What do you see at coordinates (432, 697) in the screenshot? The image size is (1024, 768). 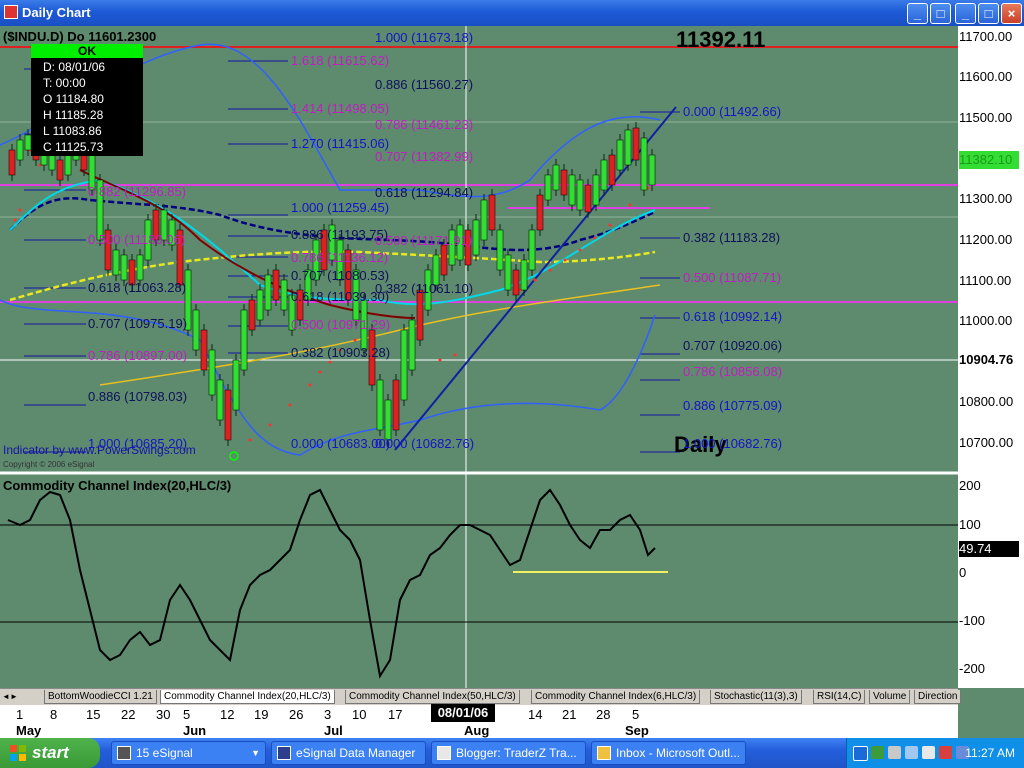 I see `tab-cci-50: Commodity Channel Index(50,HLC/3)` at bounding box center [432, 697].